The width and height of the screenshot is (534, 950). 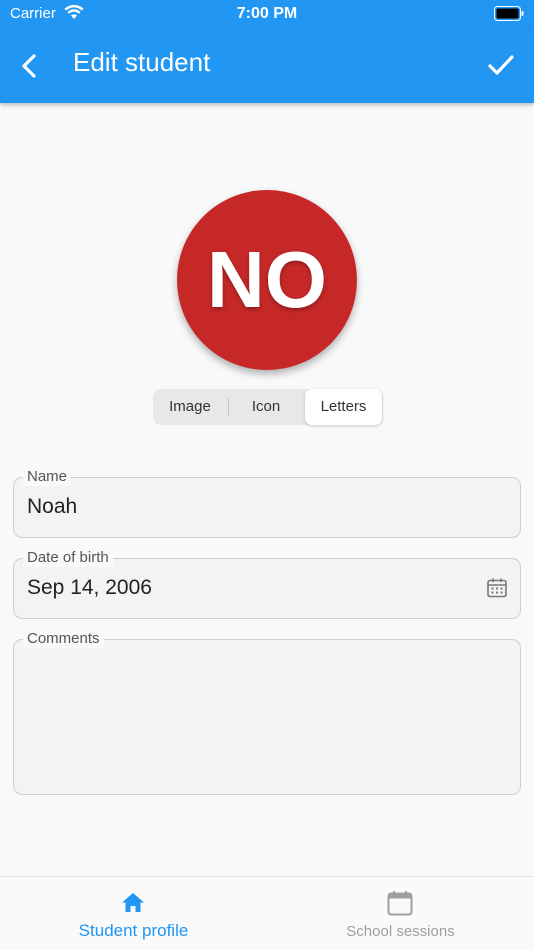 What do you see at coordinates (133, 930) in the screenshot?
I see `nav-student-profile-label: Student profile` at bounding box center [133, 930].